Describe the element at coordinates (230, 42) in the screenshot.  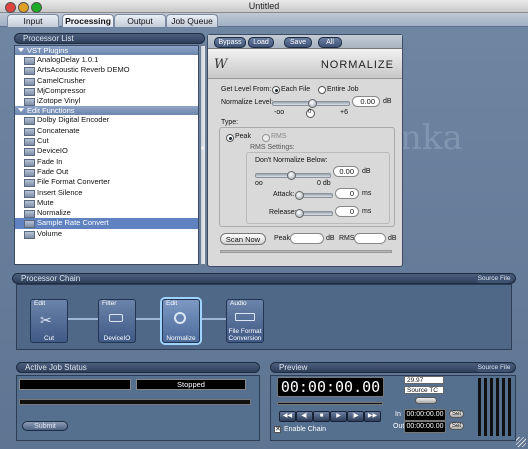
I see `bypass-button: Bypass` at that location.